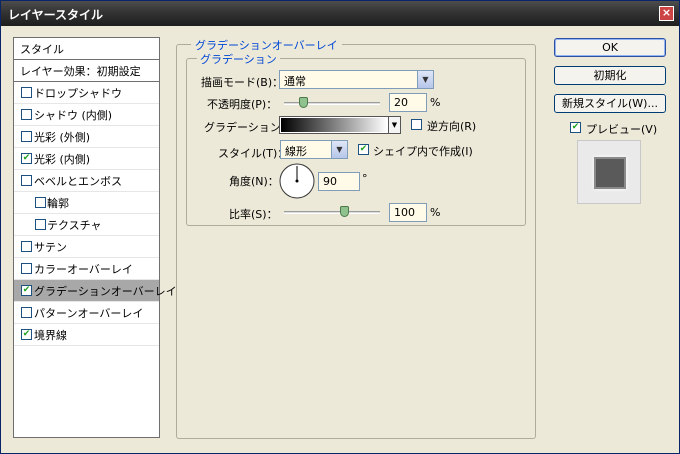 Image resolution: width=680 pixels, height=454 pixels. What do you see at coordinates (74, 225) in the screenshot?
I see `style-item-label: テクスチャ` at bounding box center [74, 225].